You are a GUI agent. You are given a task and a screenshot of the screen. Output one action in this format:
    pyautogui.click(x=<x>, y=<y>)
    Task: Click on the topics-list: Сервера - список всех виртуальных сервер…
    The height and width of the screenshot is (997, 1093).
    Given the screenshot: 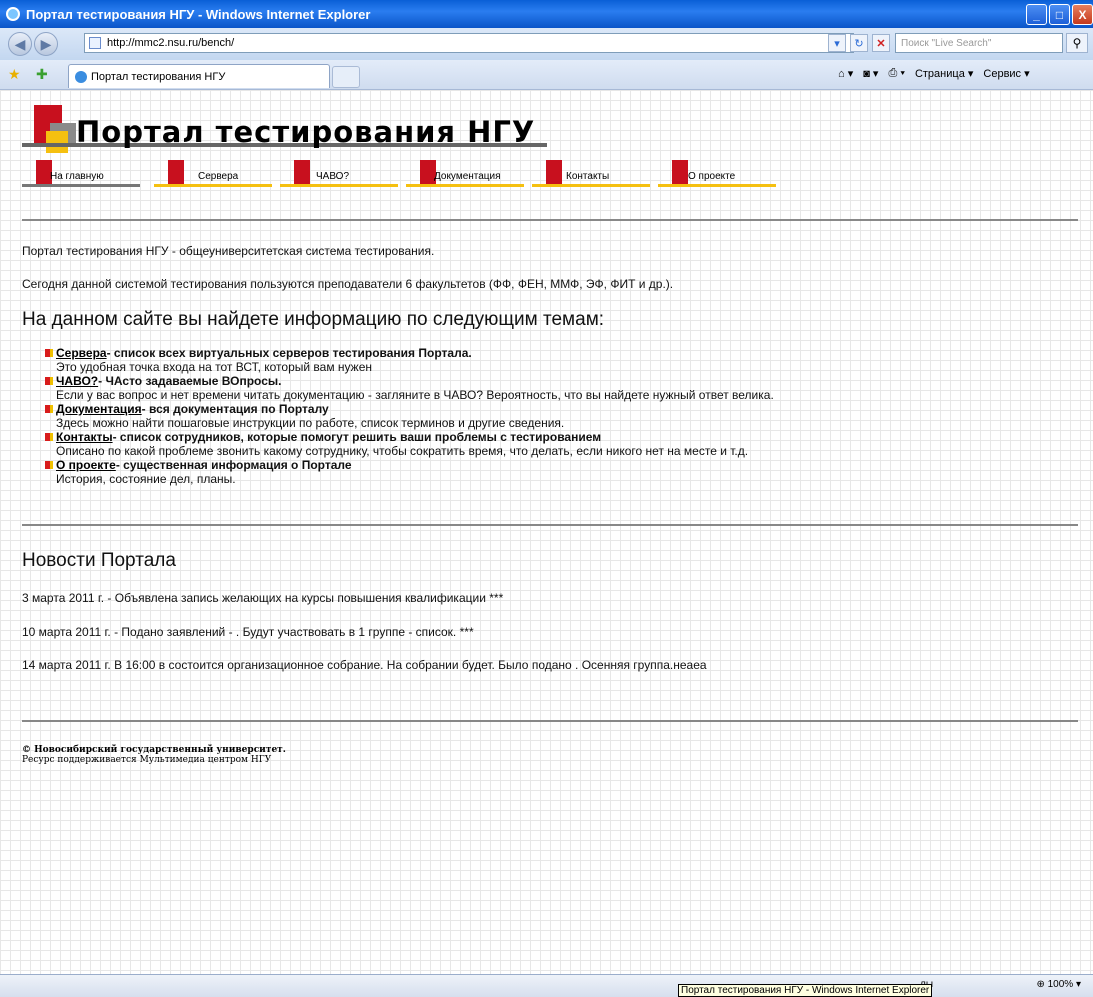 What is the action you would take?
    pyautogui.click(x=409, y=416)
    